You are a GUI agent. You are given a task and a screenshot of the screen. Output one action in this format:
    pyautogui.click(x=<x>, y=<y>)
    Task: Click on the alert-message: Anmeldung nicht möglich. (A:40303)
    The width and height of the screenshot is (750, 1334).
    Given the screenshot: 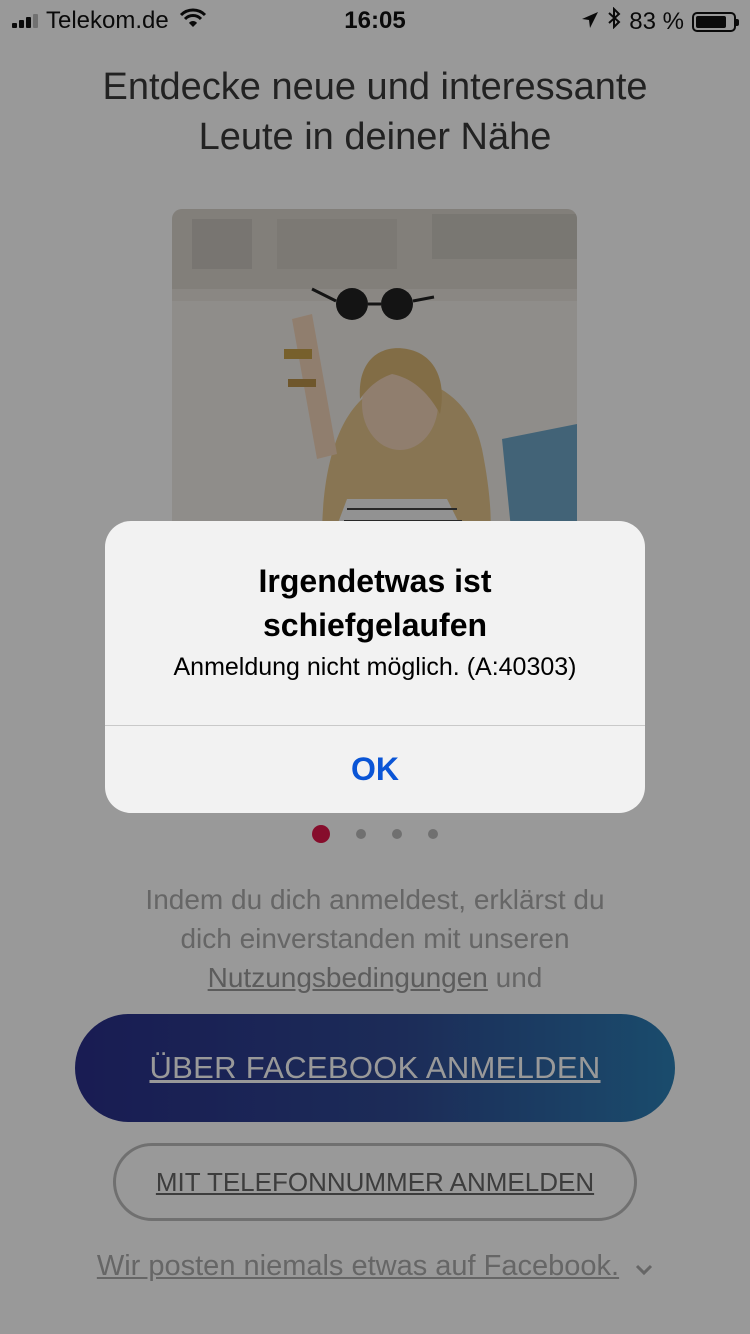 What is the action you would take?
    pyautogui.click(x=375, y=667)
    